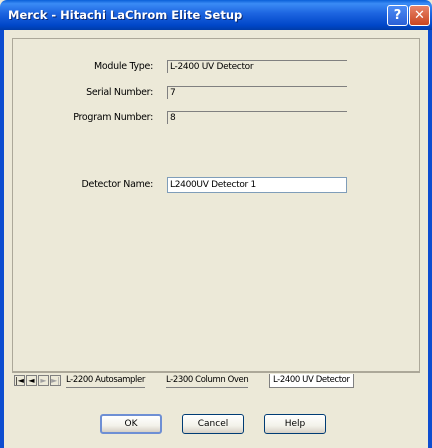 The image size is (432, 448). What do you see at coordinates (117, 184) in the screenshot?
I see `detector-name-label: Detector Name:` at bounding box center [117, 184].